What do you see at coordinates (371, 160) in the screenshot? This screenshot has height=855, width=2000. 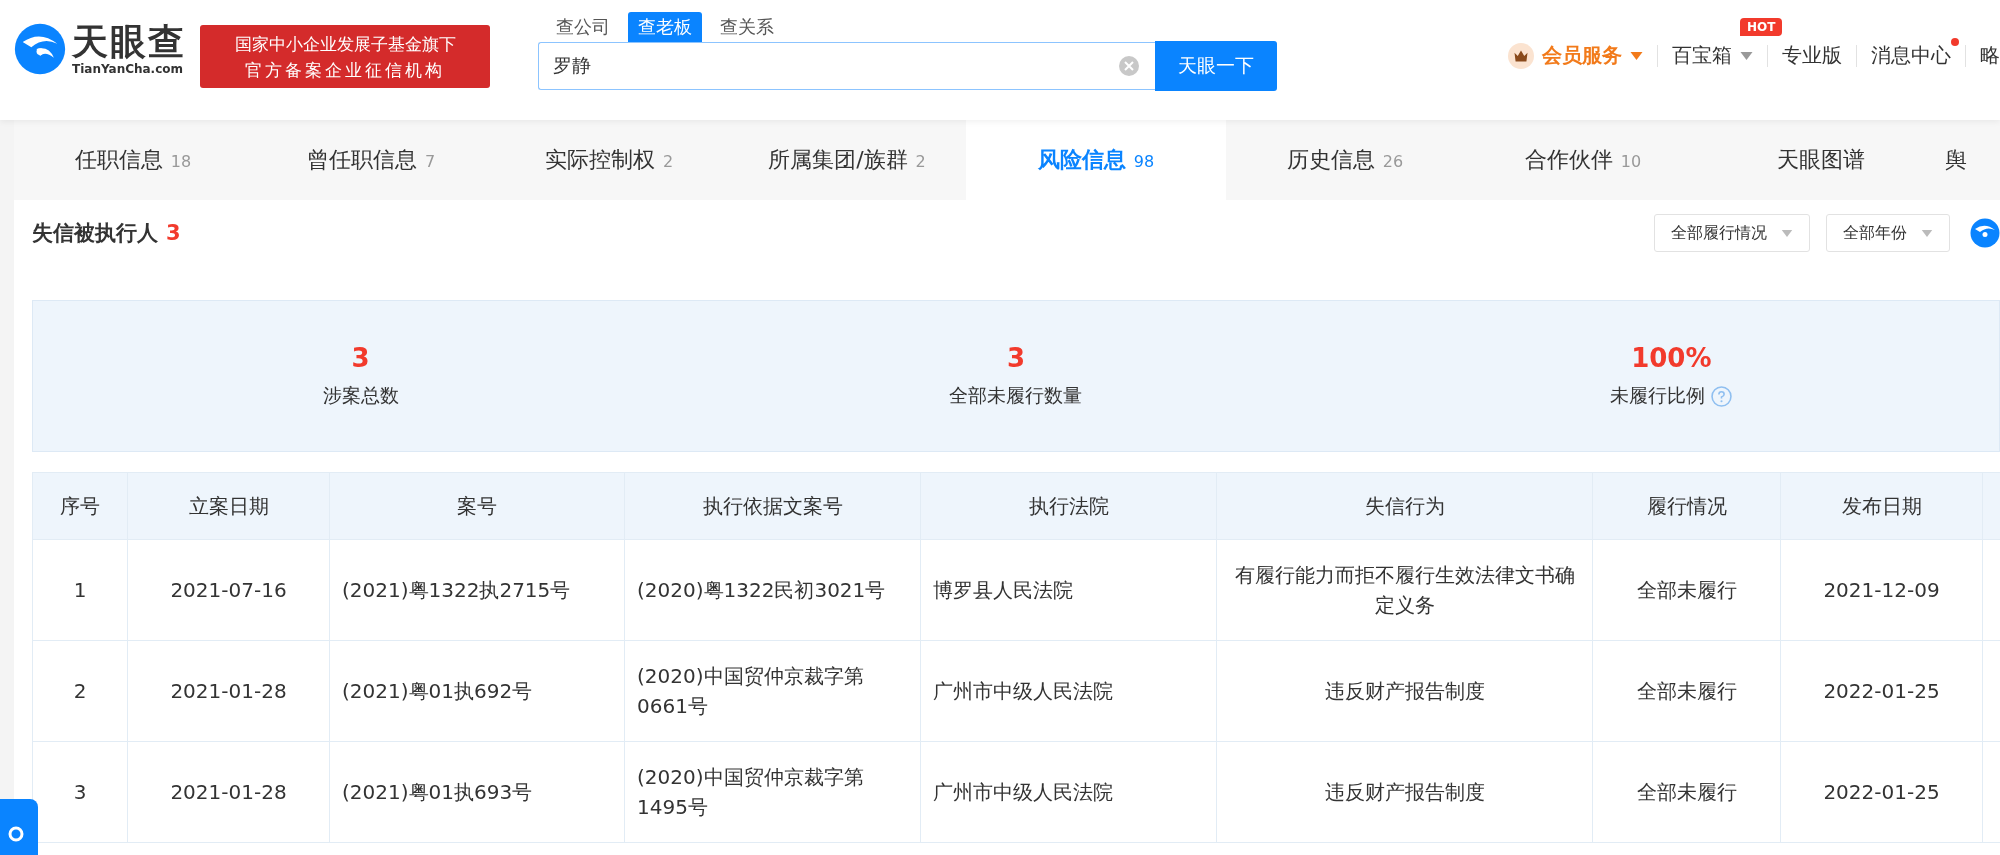 I see `section-tab: 曾任职信息 7` at bounding box center [371, 160].